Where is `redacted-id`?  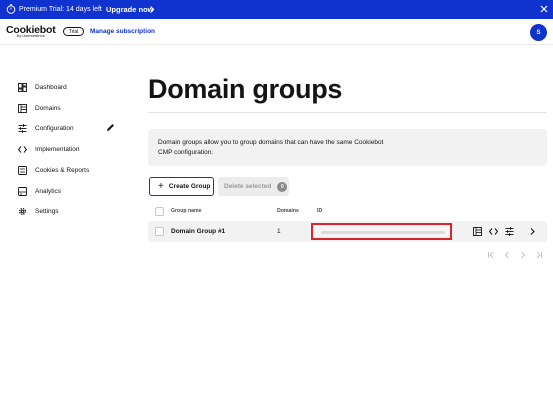 redacted-id is located at coordinates (383, 232).